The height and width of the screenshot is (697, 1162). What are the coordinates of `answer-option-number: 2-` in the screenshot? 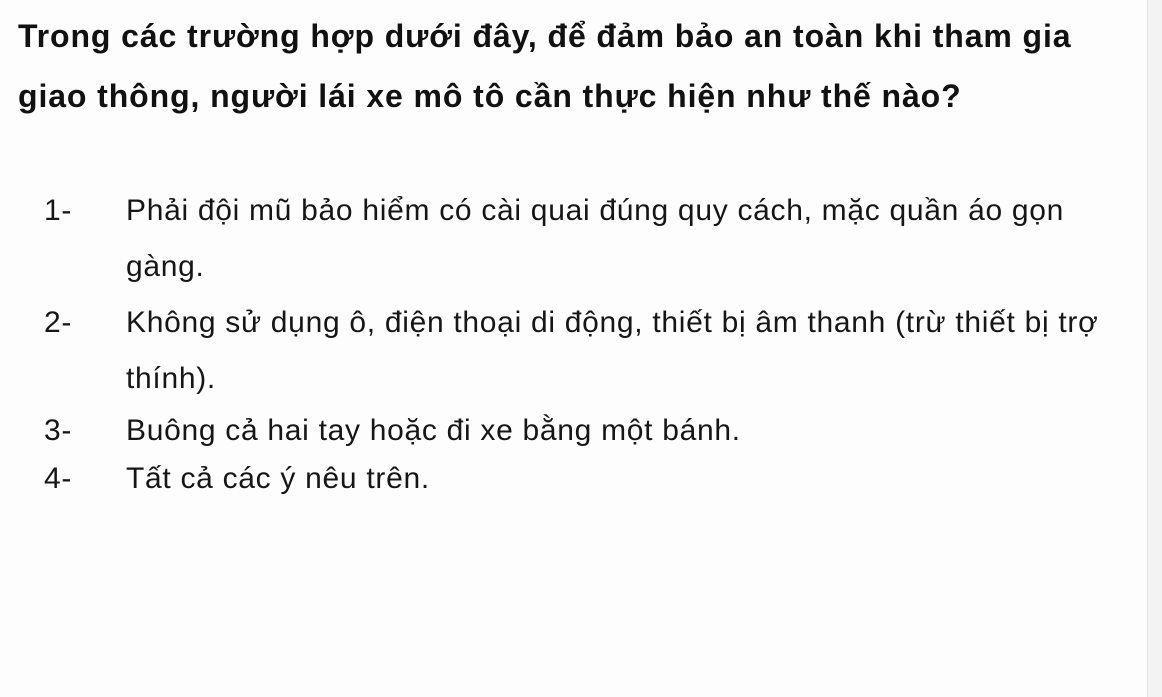 It's located at (58, 322).